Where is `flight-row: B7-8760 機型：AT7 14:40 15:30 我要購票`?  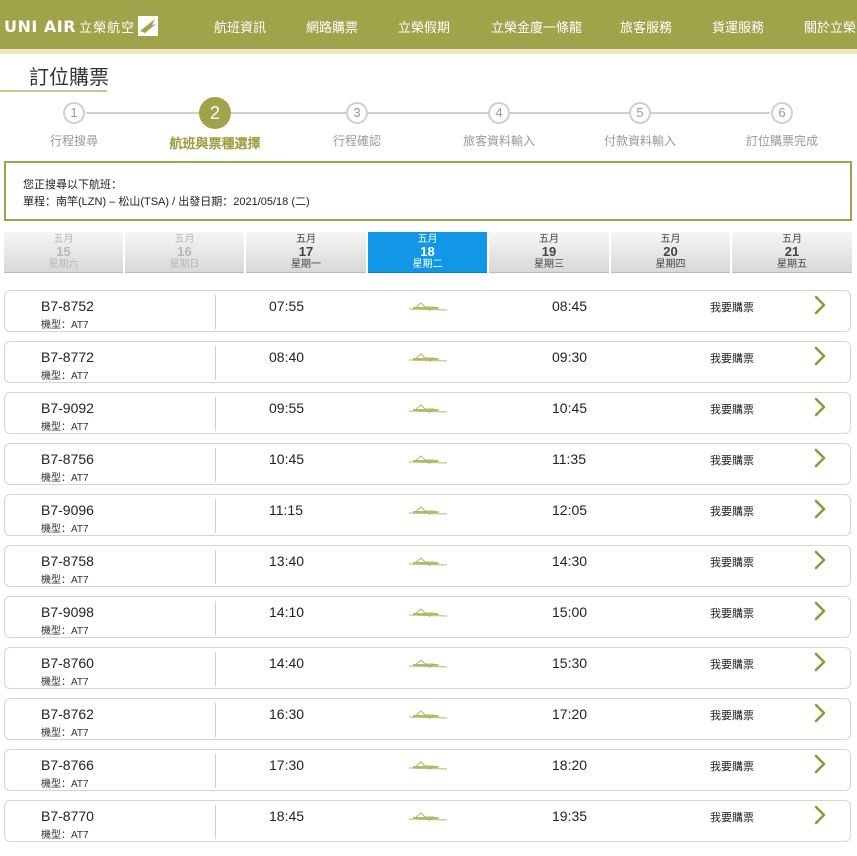
flight-row: B7-8760 機型：AT7 14:40 15:30 我要購票 is located at coordinates (427, 668).